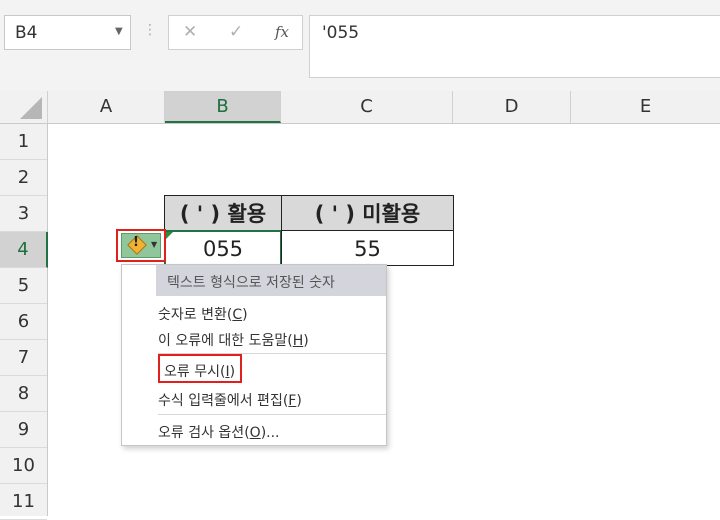 This screenshot has height=520, width=720. I want to click on name-box: B4 ▼, so click(67, 32).